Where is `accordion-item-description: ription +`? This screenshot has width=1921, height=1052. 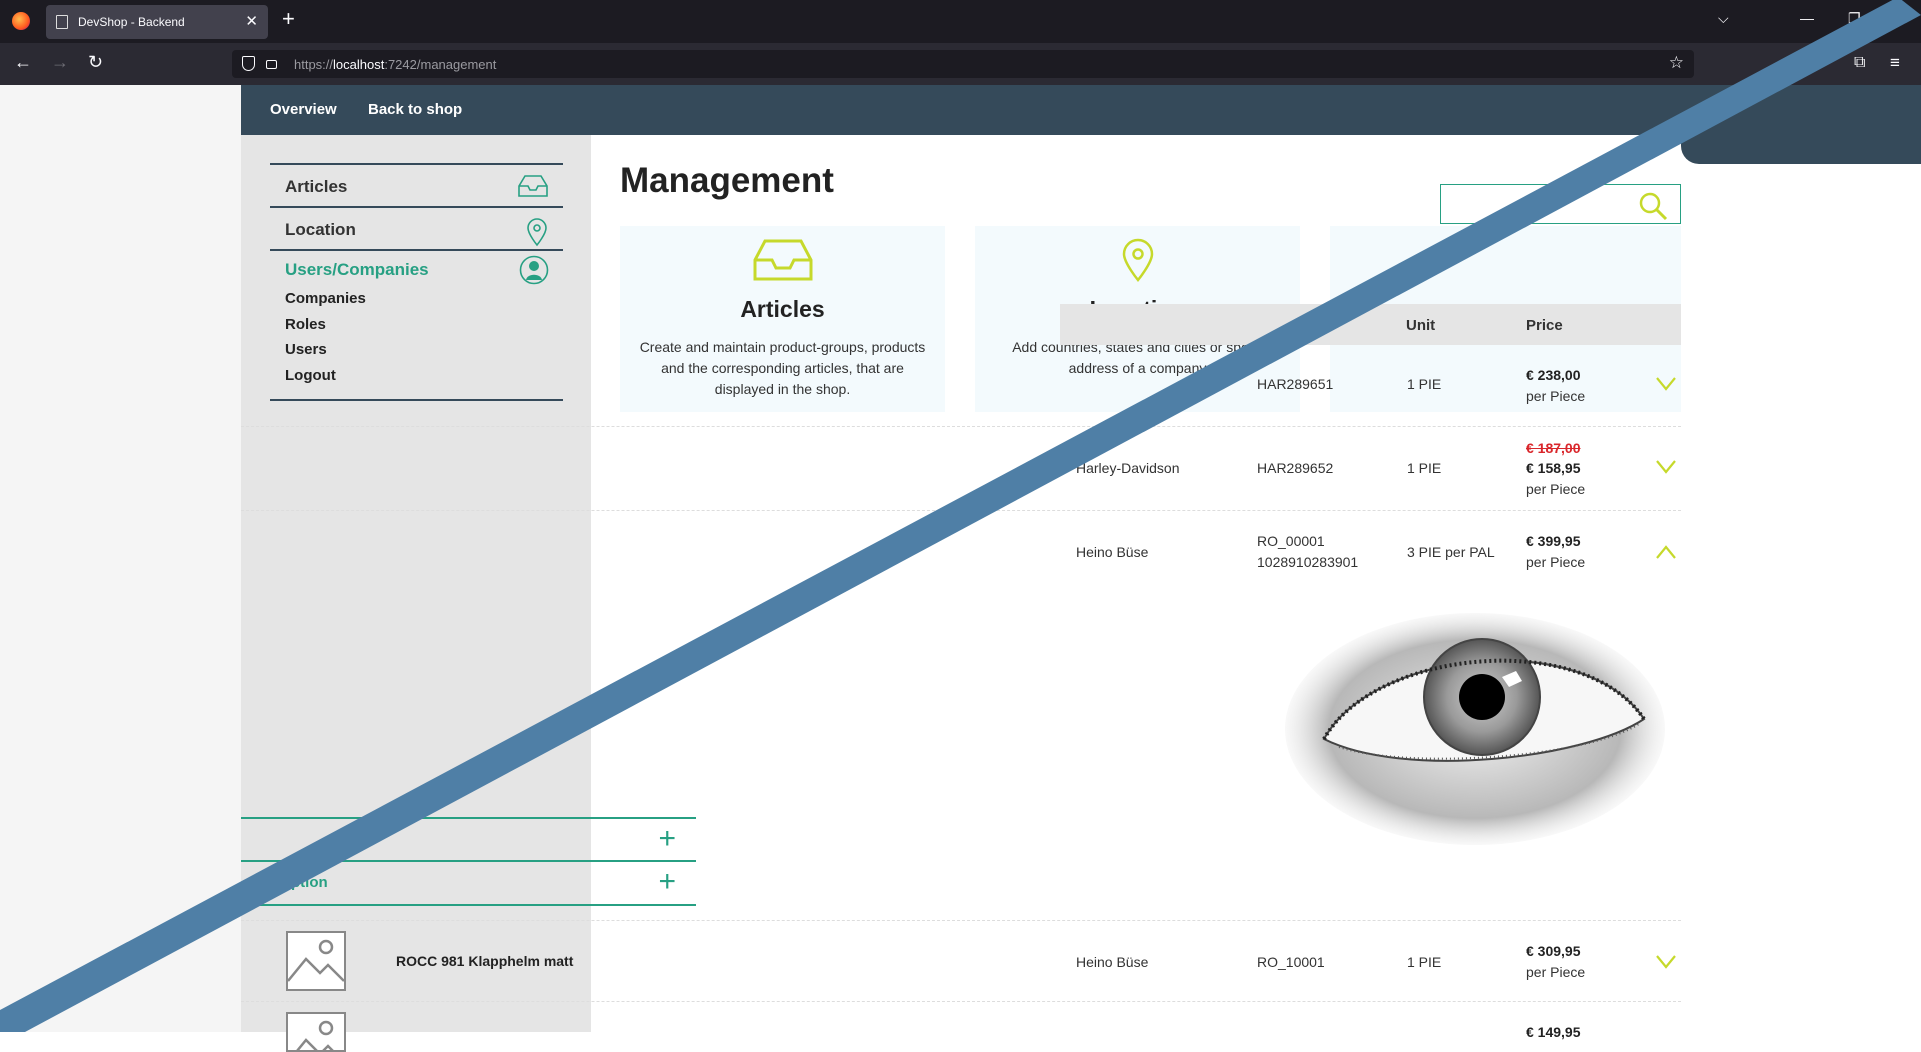
accordion-item-description: ription + is located at coordinates (468, 881).